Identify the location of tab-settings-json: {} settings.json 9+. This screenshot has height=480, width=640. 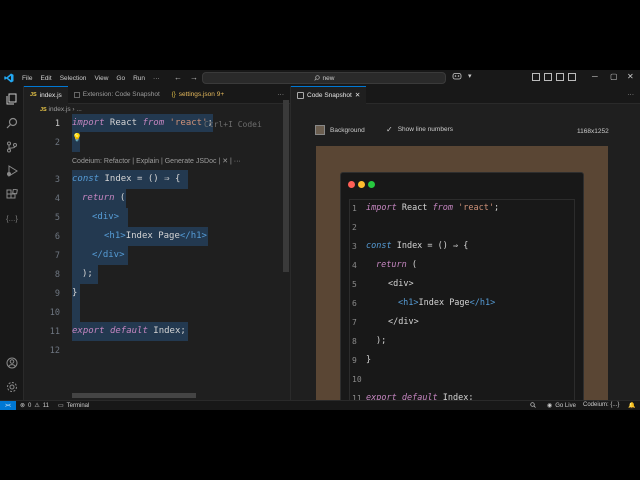
(198, 95).